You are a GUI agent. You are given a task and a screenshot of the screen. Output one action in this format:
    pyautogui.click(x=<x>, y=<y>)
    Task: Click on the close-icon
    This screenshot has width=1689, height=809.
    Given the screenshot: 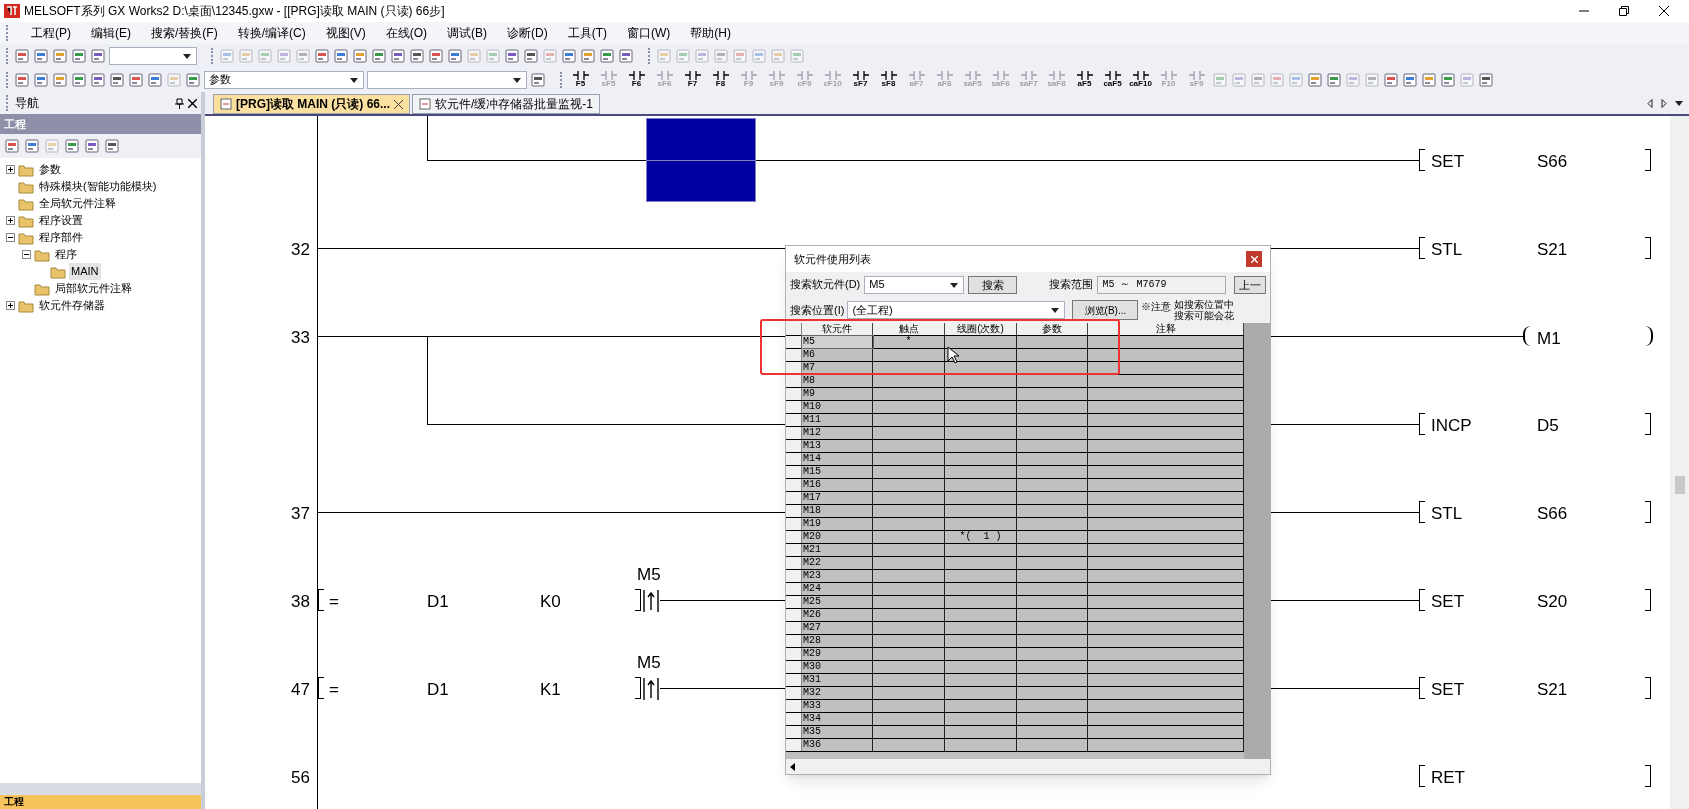 What is the action you would take?
    pyautogui.click(x=192, y=103)
    